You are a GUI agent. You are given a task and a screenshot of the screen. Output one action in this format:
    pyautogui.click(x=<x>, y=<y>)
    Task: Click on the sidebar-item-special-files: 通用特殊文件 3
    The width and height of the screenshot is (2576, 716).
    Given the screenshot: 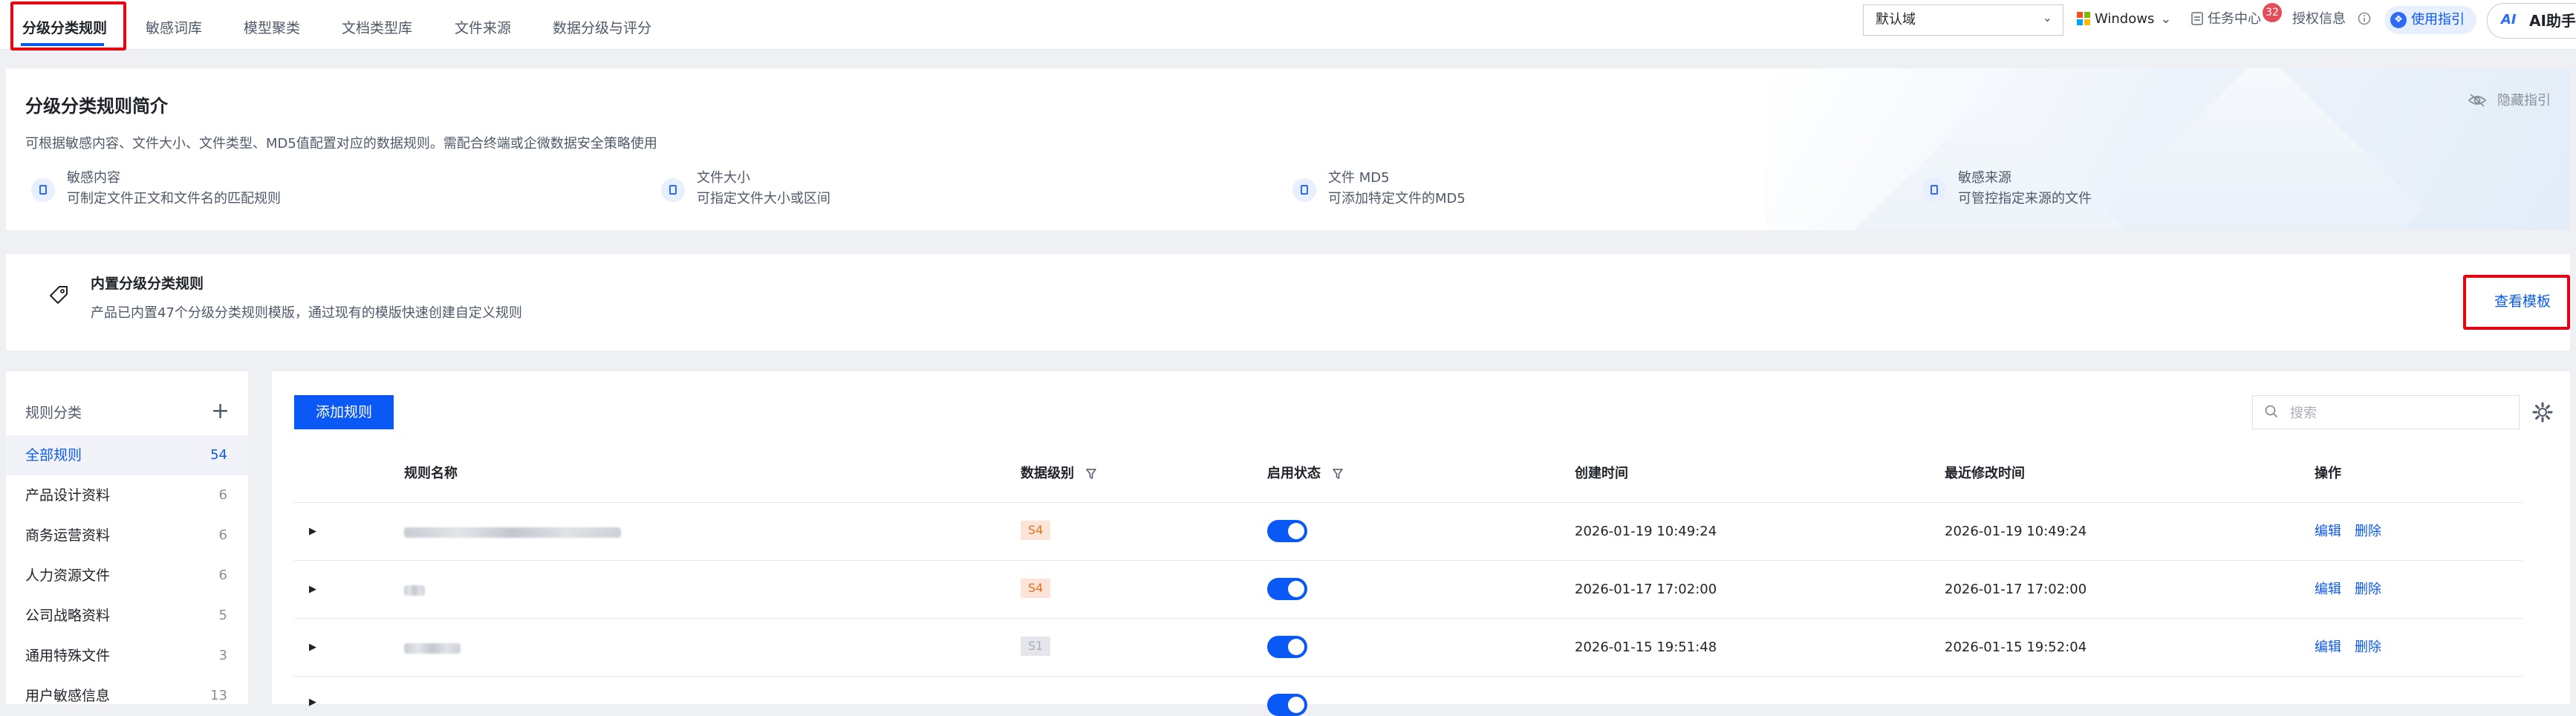 What is the action you would take?
    pyautogui.click(x=127, y=656)
    